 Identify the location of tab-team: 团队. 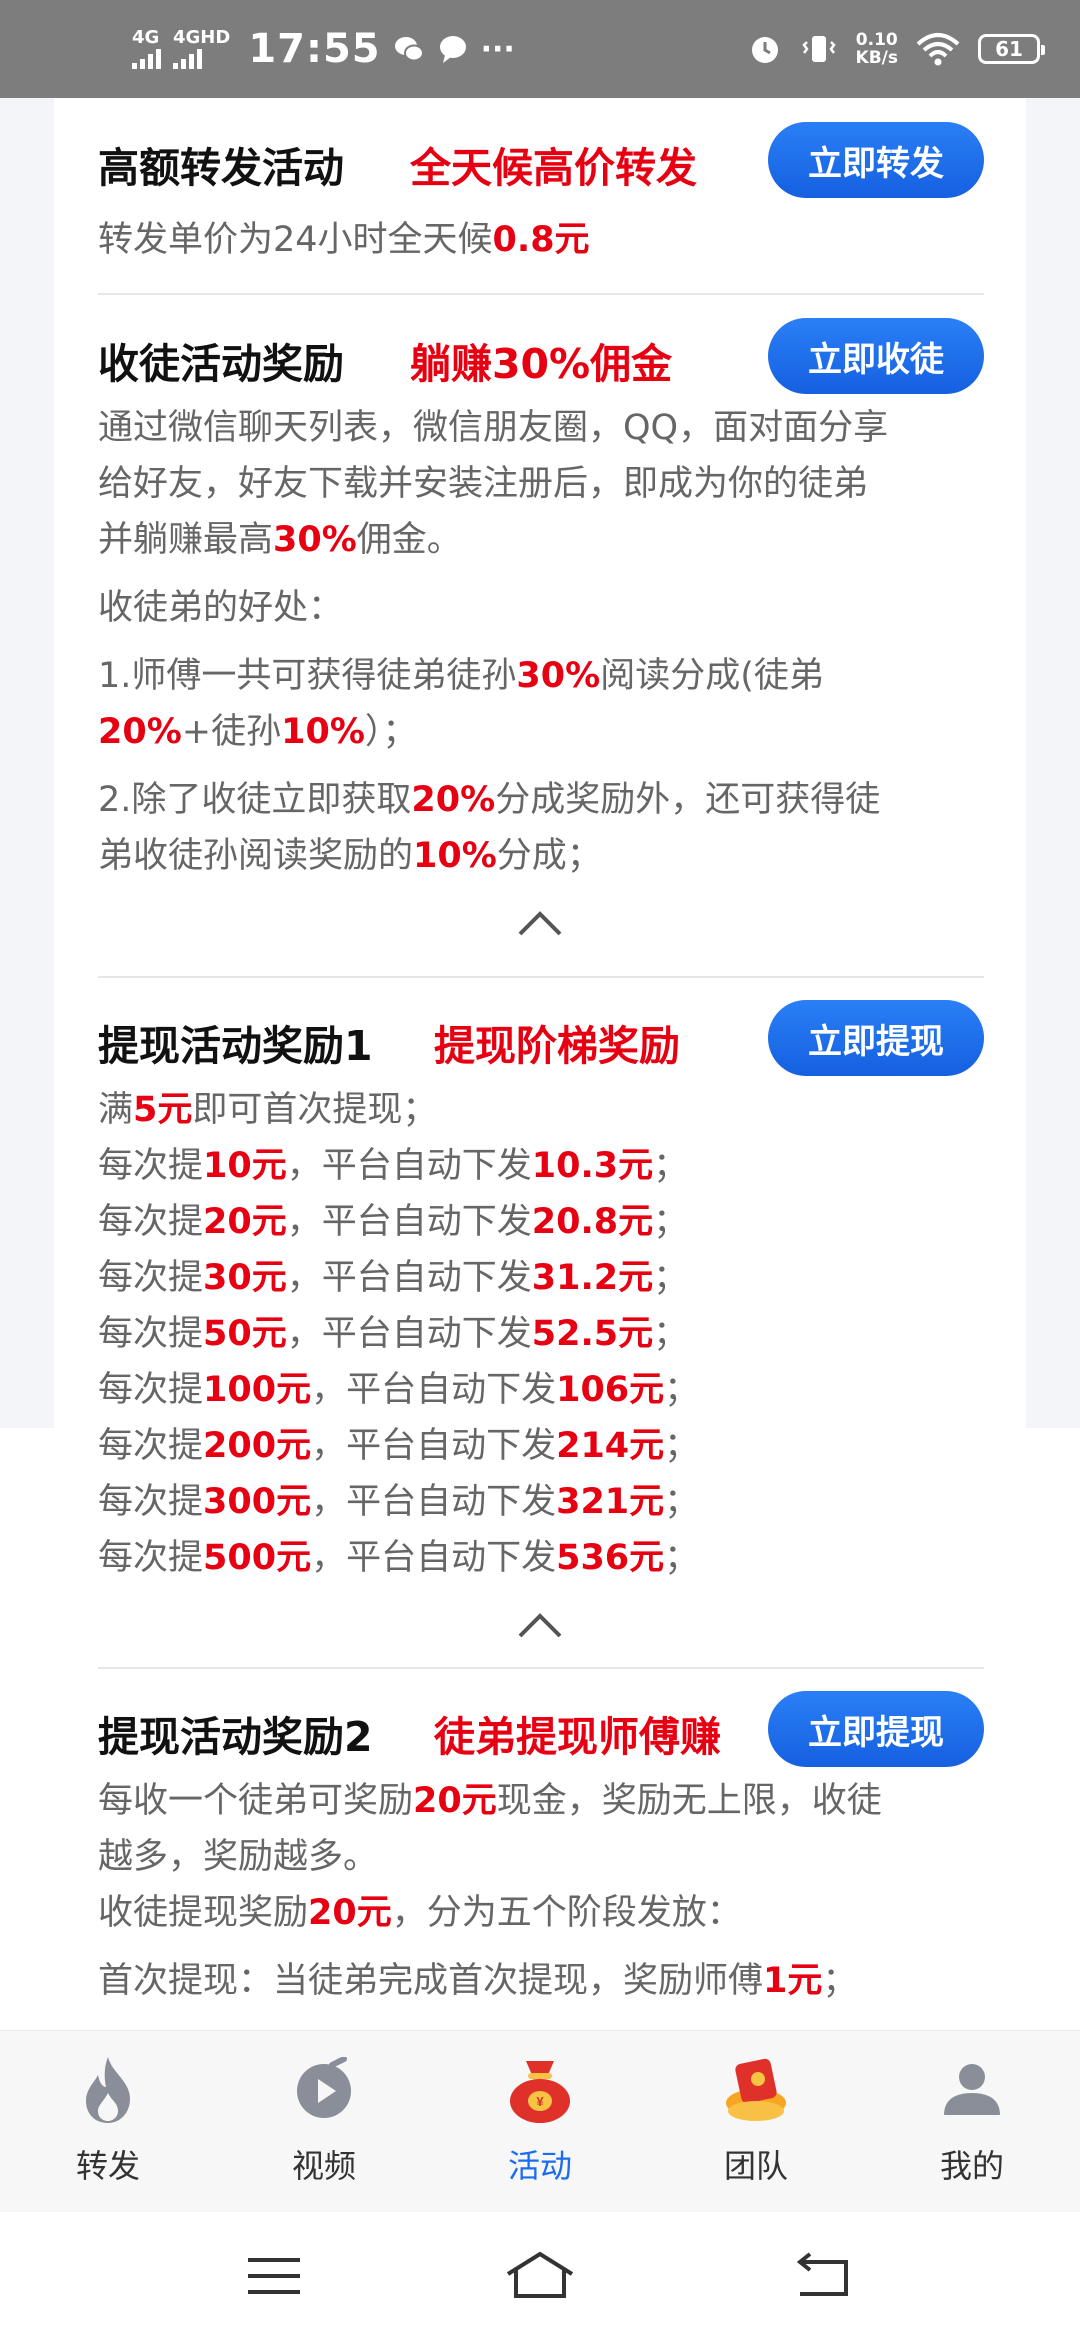
(756, 2122).